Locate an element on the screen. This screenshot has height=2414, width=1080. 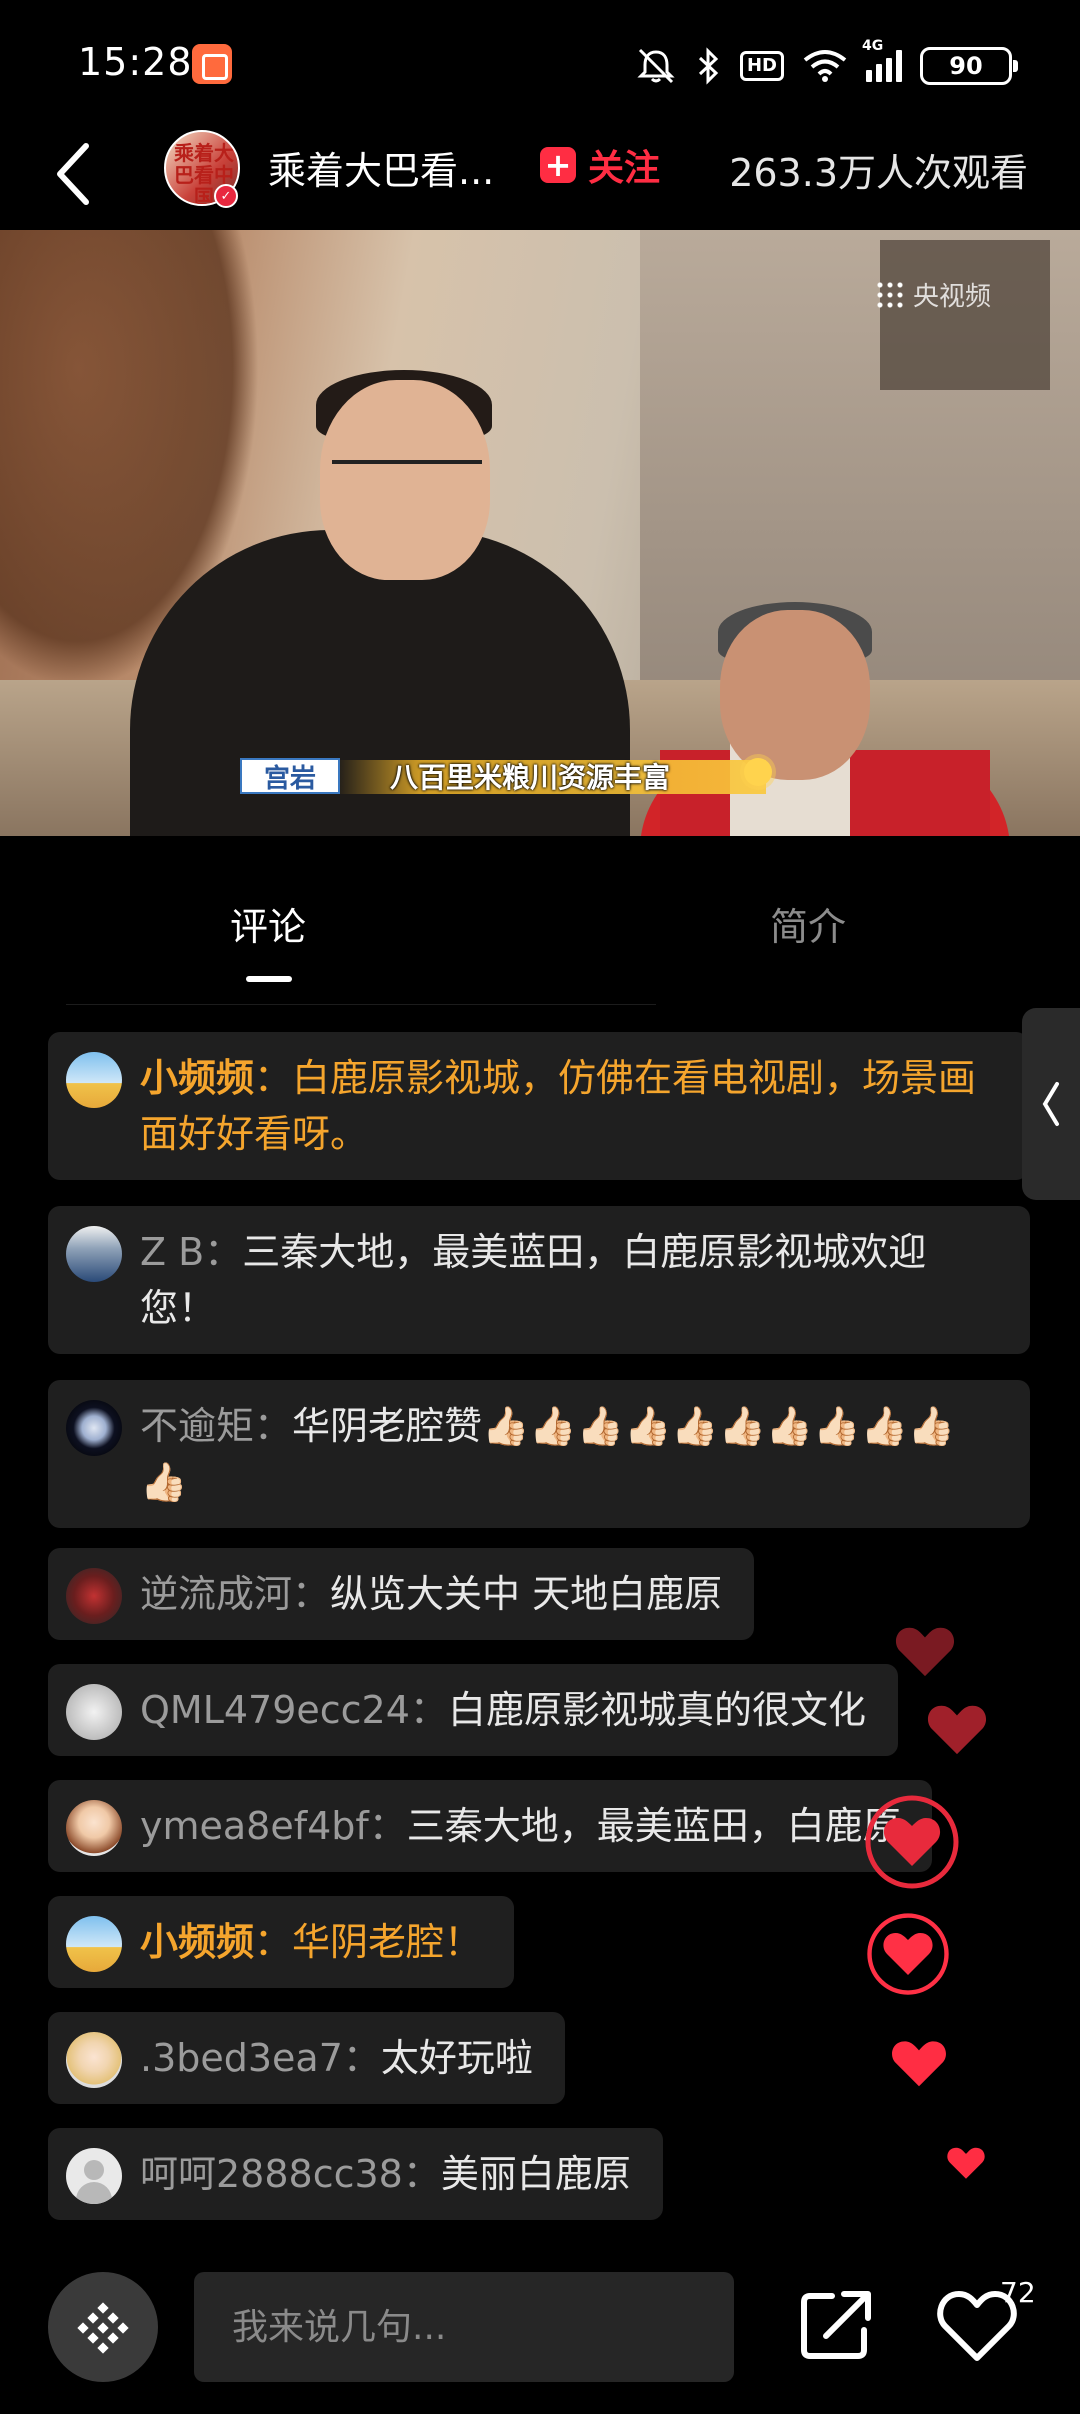
comment-item: 小频频：华阴老腔！ is located at coordinates (281, 1942).